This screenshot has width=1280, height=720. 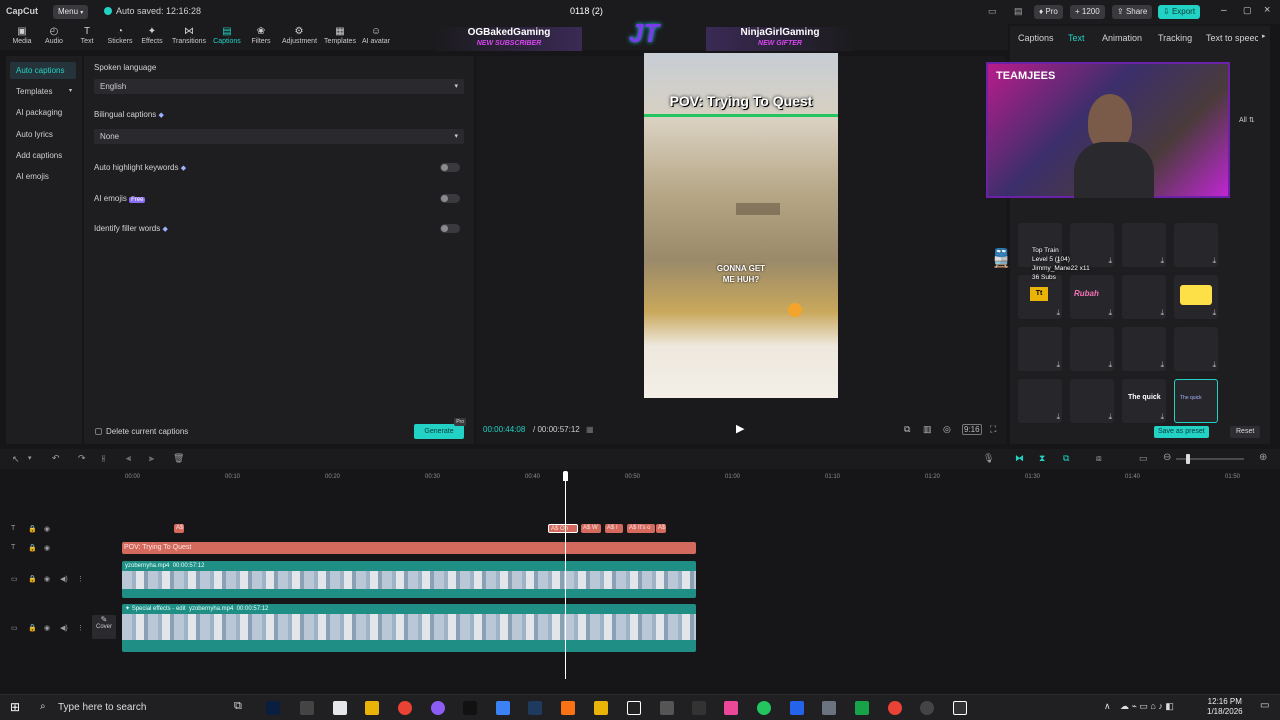 I want to click on nav-auto-lyrics: Auto lyrics, so click(x=43, y=134).